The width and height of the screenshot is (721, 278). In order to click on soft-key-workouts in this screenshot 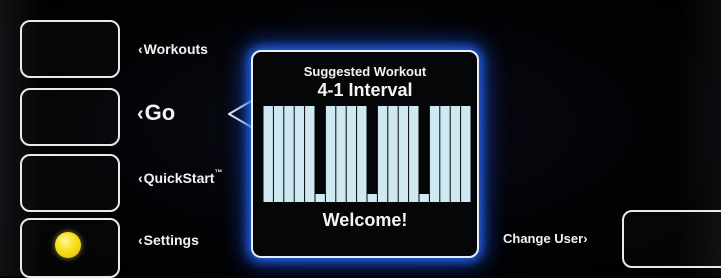, I will do `click(70, 49)`.